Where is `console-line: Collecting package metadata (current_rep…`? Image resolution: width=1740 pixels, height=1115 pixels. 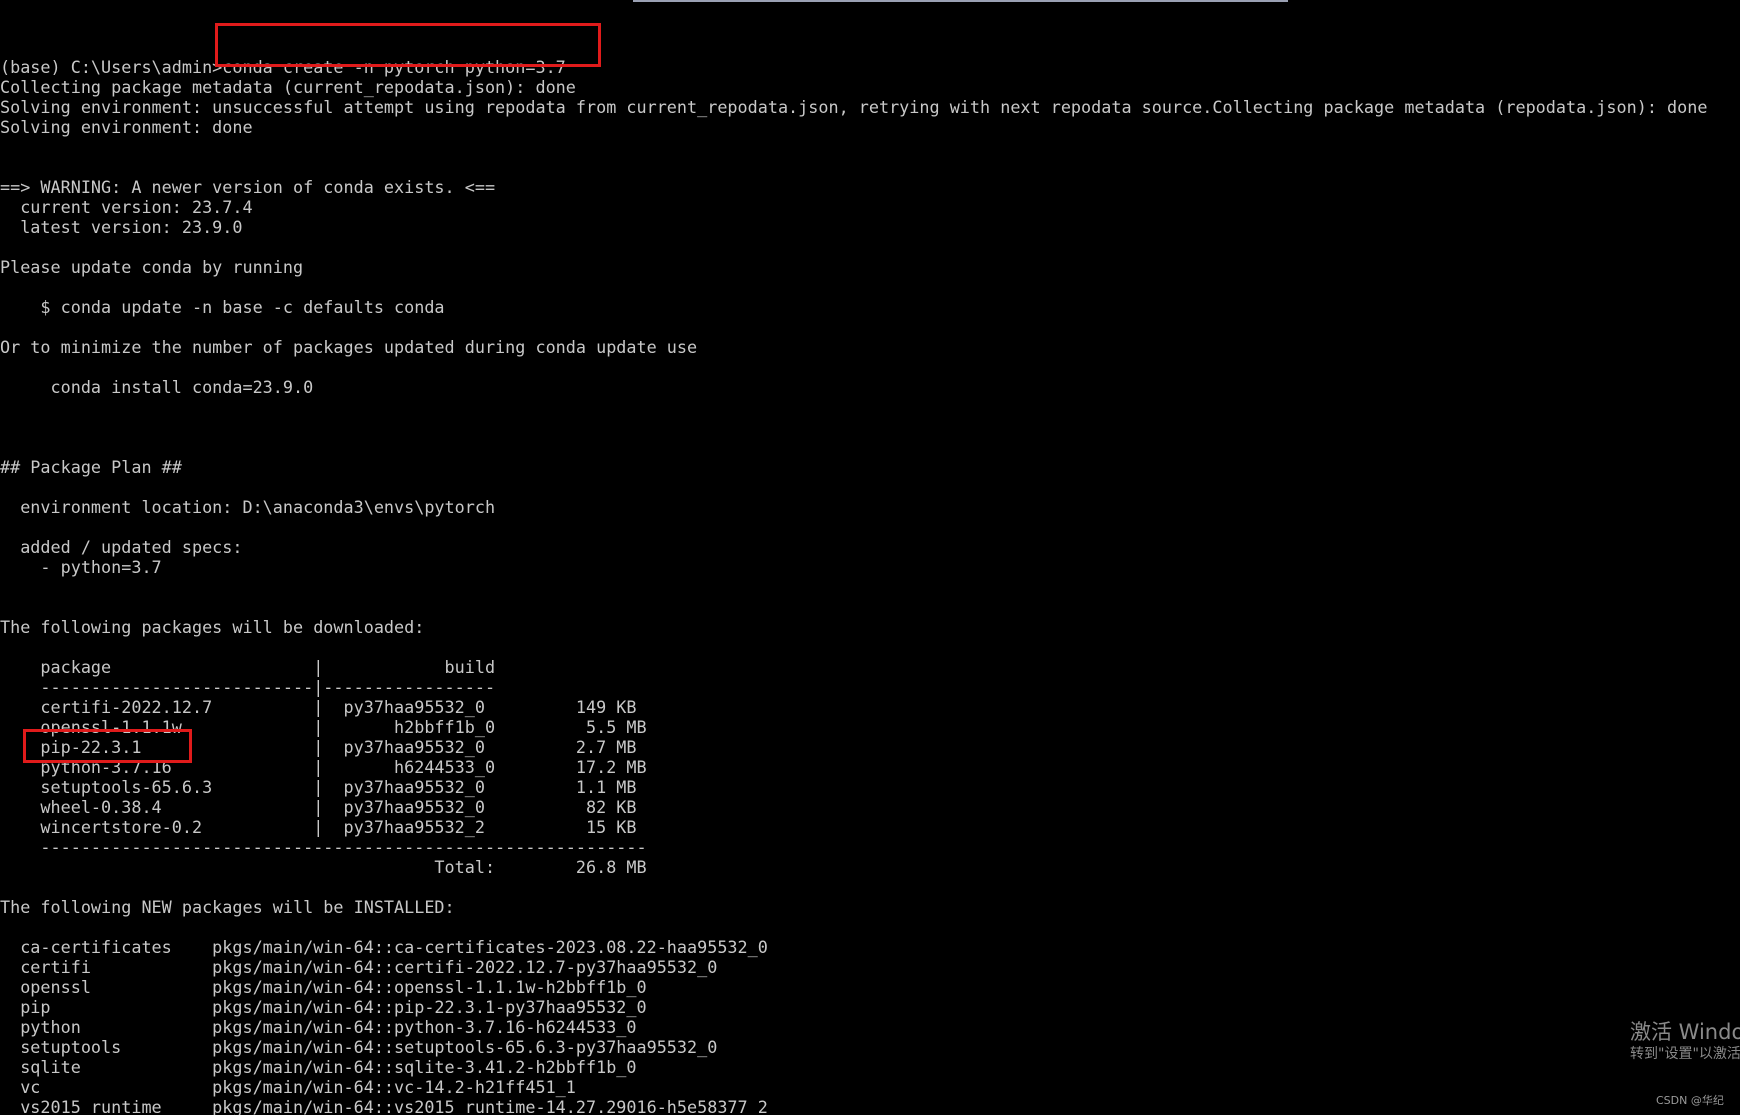
console-line: Collecting package metadata (current_rep… is located at coordinates (288, 87).